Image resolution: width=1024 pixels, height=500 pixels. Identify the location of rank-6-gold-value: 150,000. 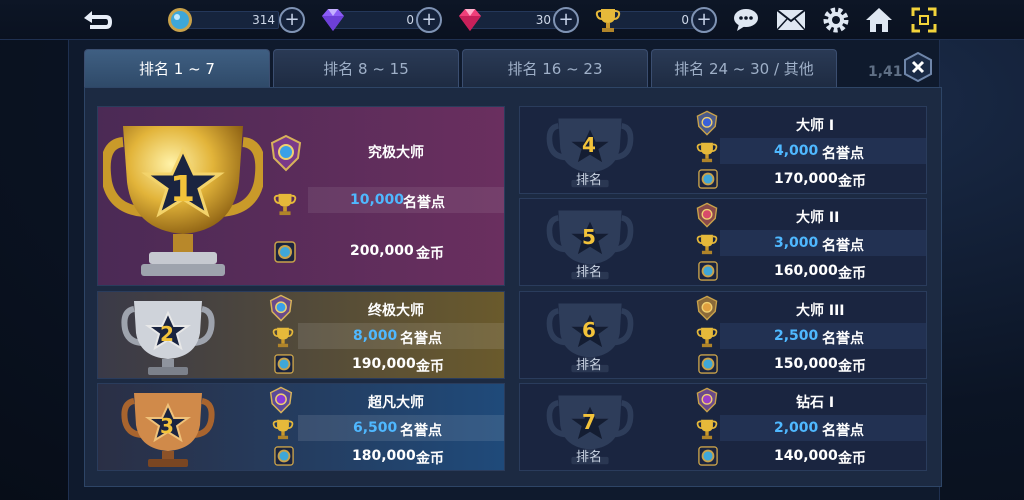
(806, 364).